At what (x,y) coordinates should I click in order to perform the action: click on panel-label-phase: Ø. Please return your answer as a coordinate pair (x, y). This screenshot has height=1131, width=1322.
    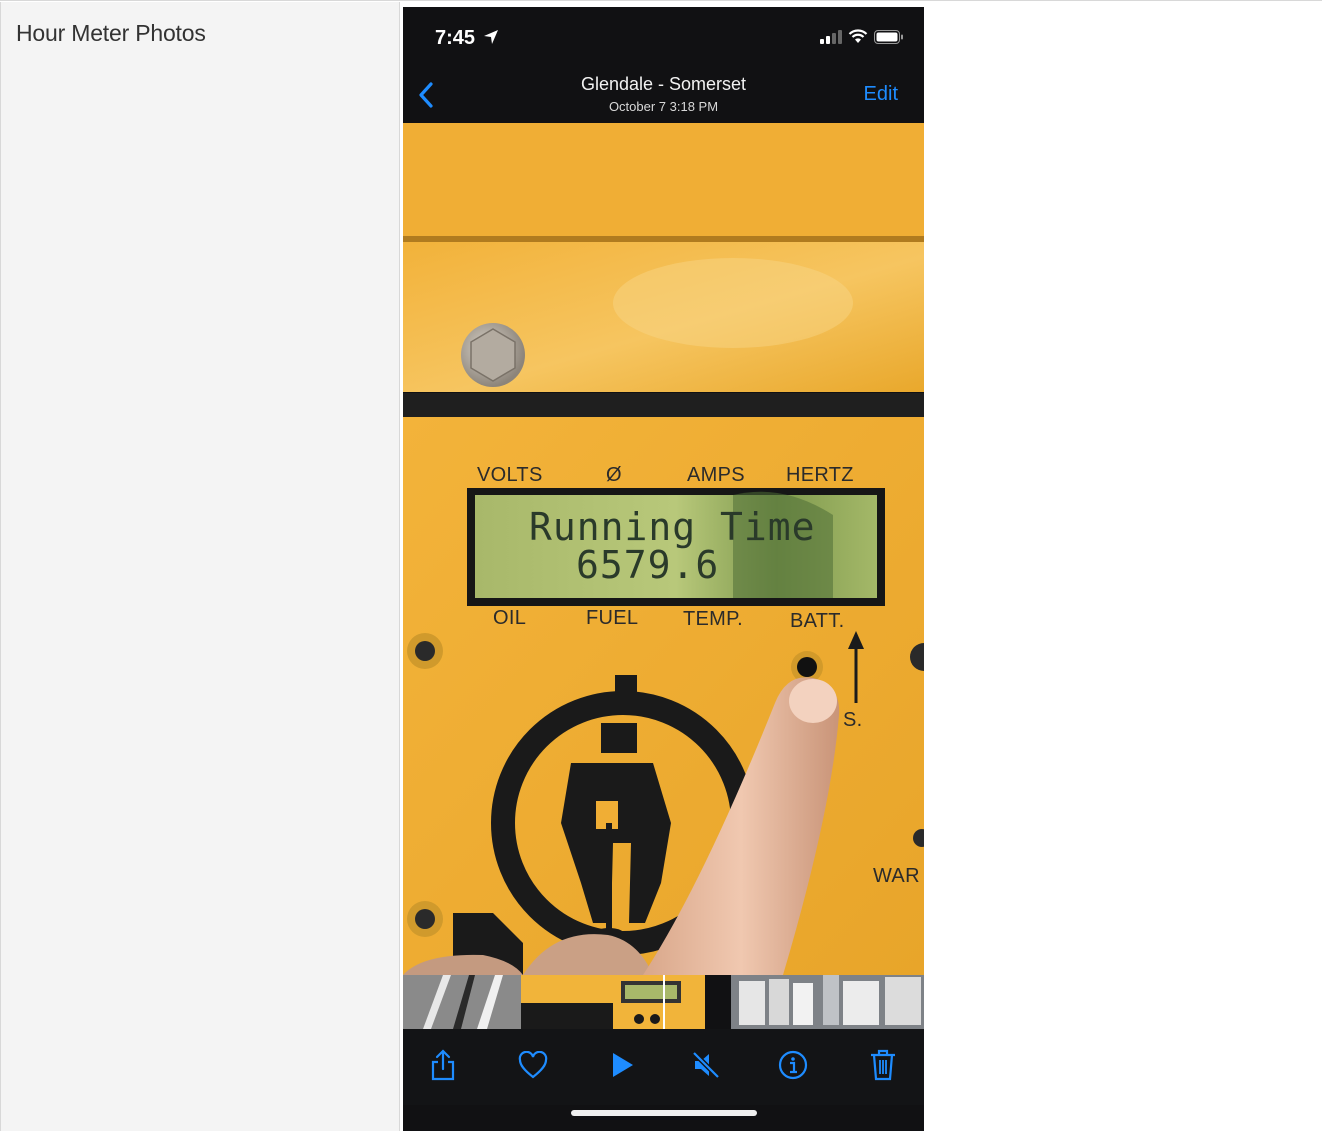
    Looking at the image, I should click on (614, 475).